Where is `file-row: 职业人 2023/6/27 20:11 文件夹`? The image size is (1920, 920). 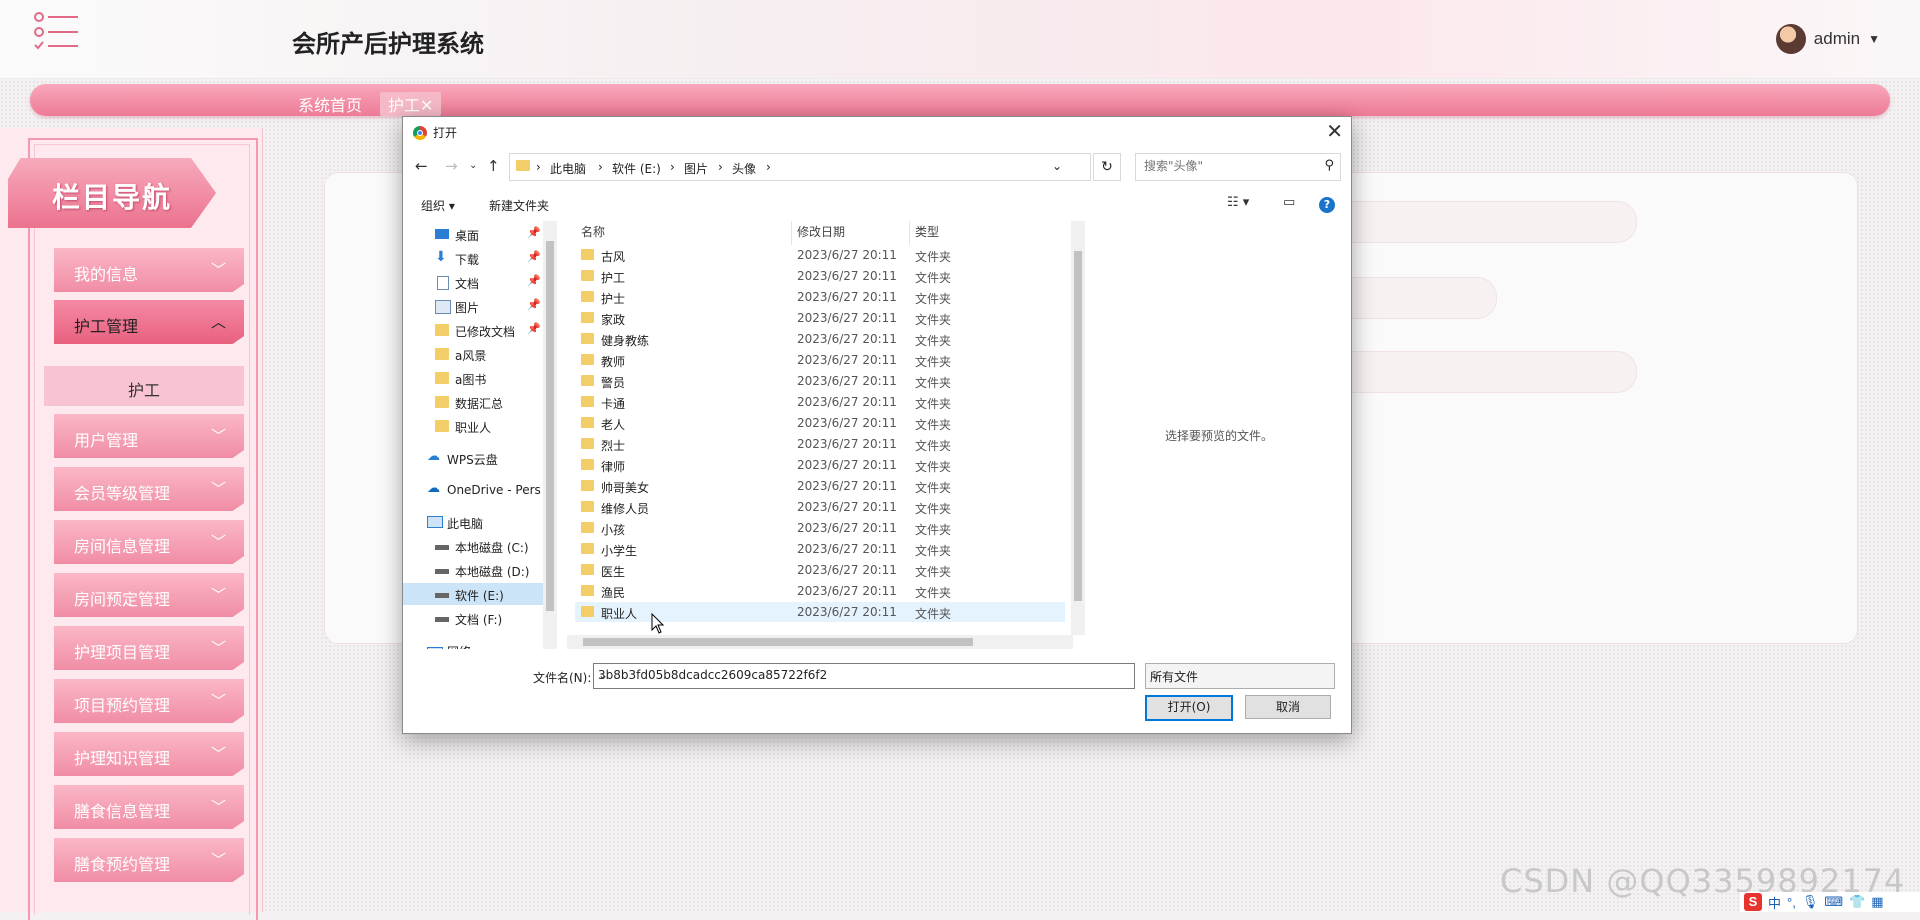
file-row: 职业人 2023/6/27 20:11 文件夹 is located at coordinates (820, 612).